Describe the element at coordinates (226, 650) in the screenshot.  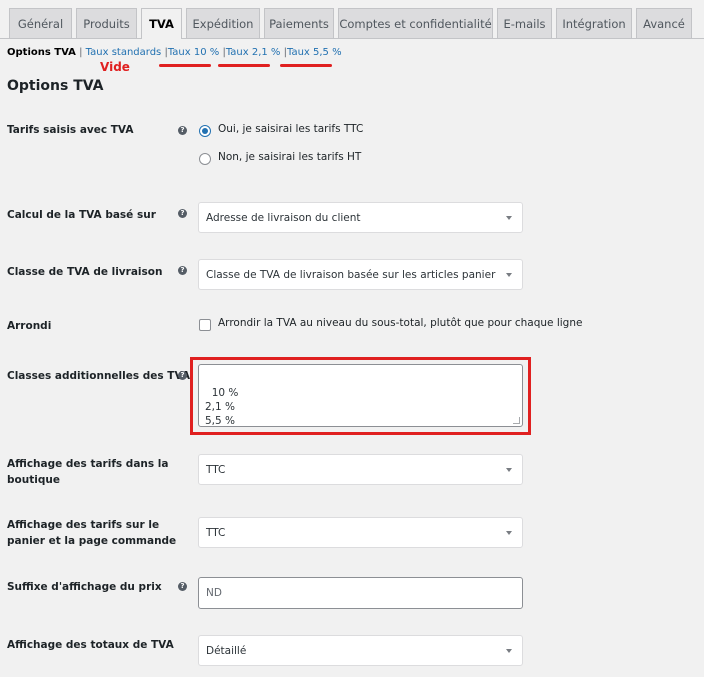
I see `select-value: Détaillé` at that location.